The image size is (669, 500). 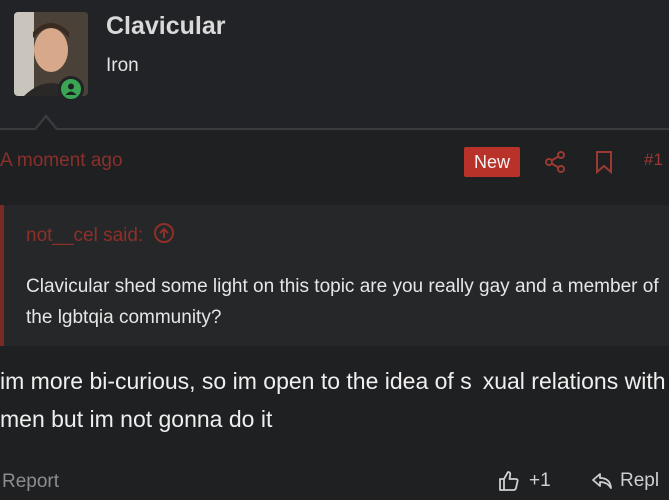 I want to click on reply-icon, so click(x=602, y=481).